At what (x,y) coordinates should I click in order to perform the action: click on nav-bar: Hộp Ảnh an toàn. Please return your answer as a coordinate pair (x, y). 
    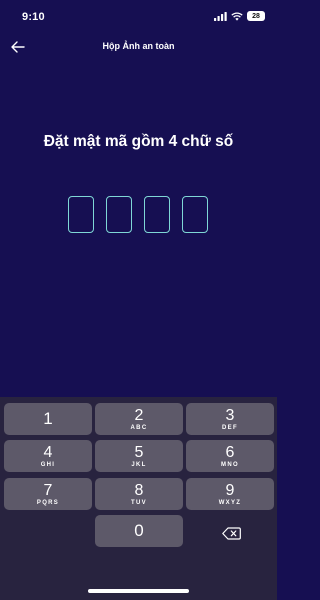
    Looking at the image, I should click on (138, 47).